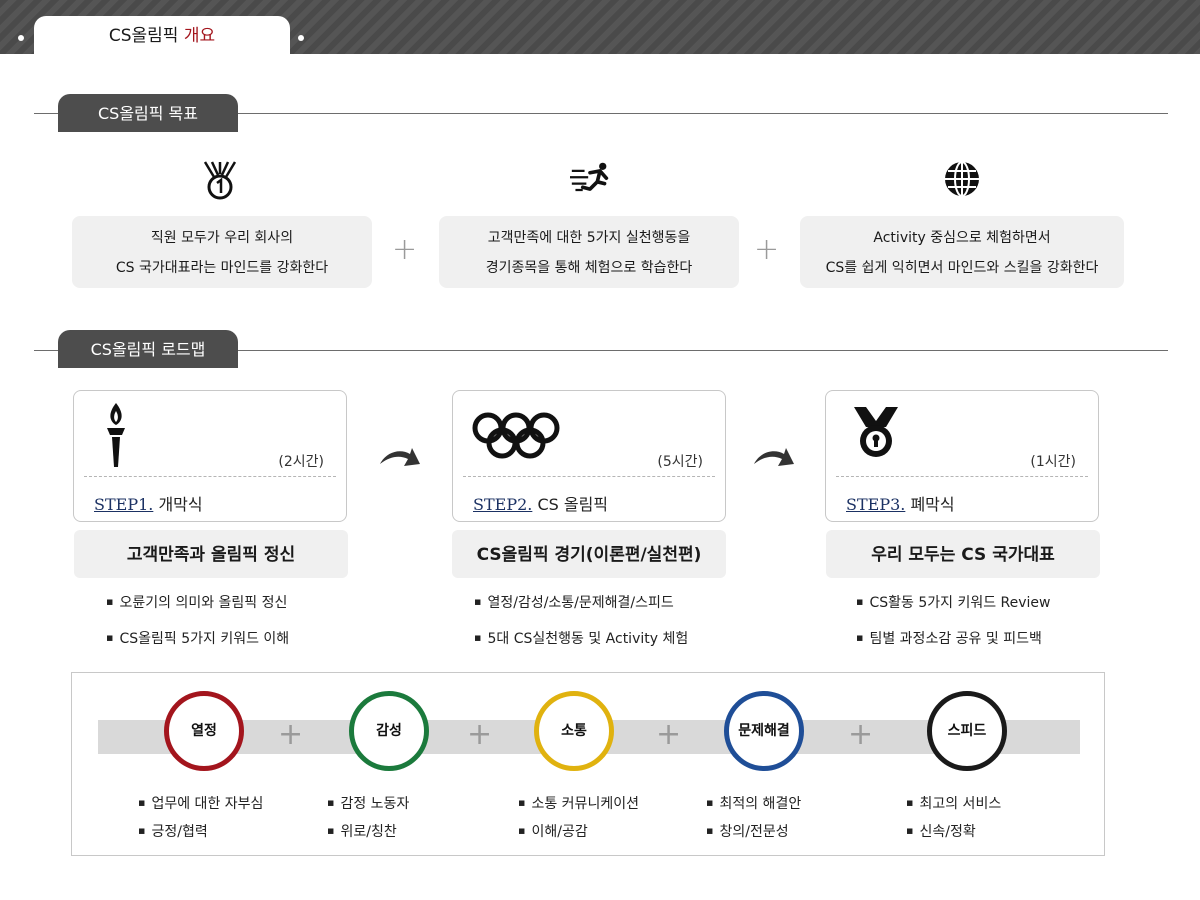 The height and width of the screenshot is (900, 1200). Describe the element at coordinates (589, 252) in the screenshot. I see `goal-box-2: 고객만족에 대한 5가지 실천행동을 경기종목을 통해 체험으로 학습한다` at that location.